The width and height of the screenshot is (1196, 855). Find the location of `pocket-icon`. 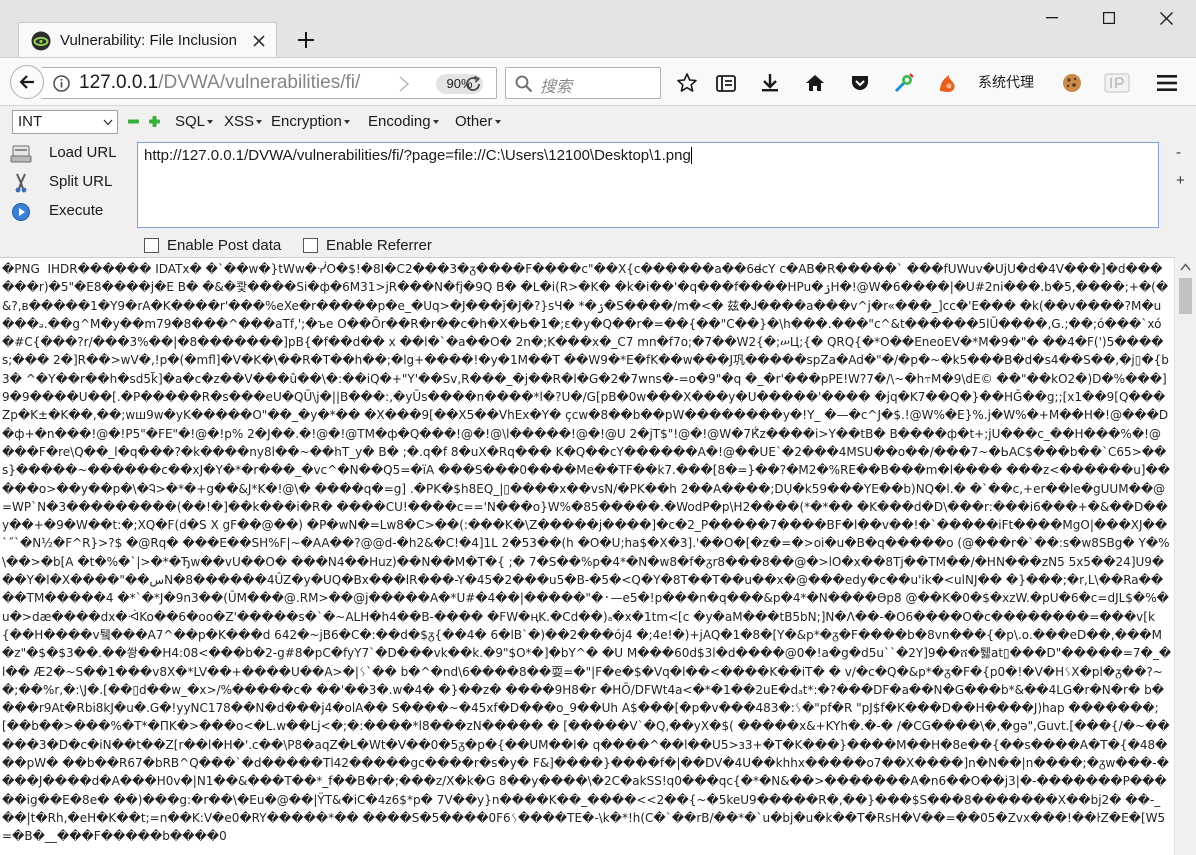

pocket-icon is located at coordinates (860, 83).